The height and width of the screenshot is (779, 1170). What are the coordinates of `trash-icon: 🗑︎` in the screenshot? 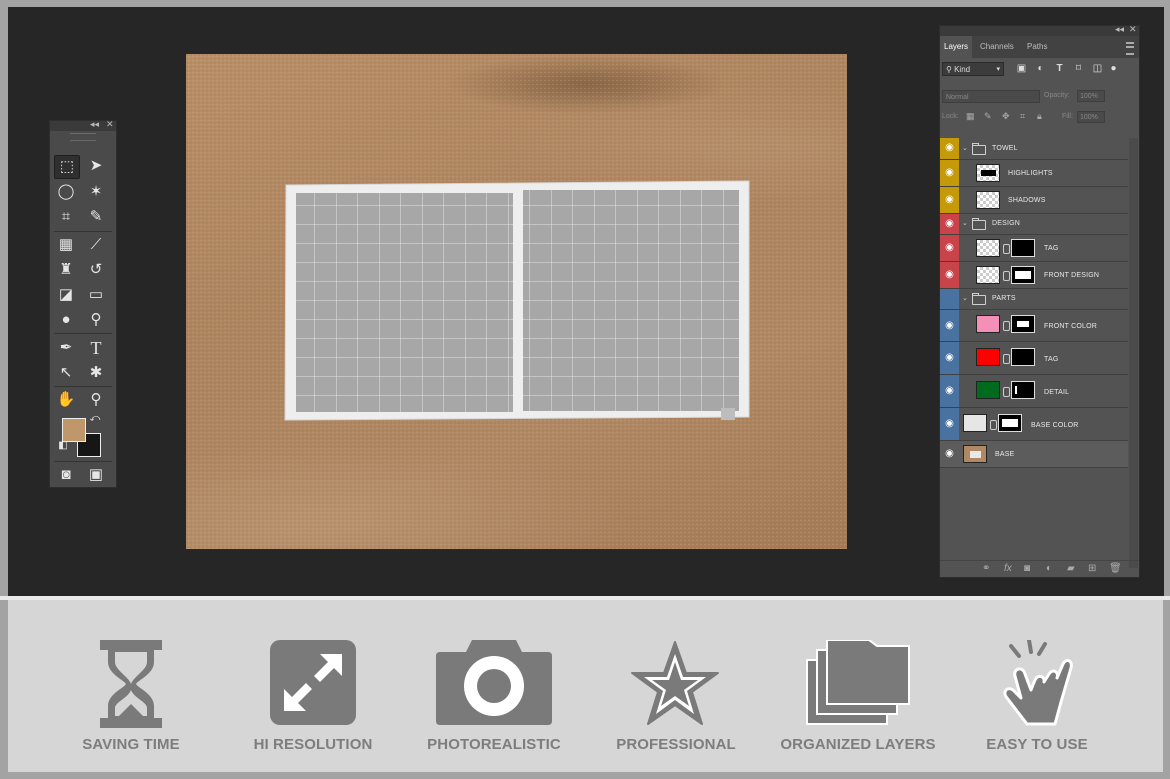 It's located at (1115, 569).